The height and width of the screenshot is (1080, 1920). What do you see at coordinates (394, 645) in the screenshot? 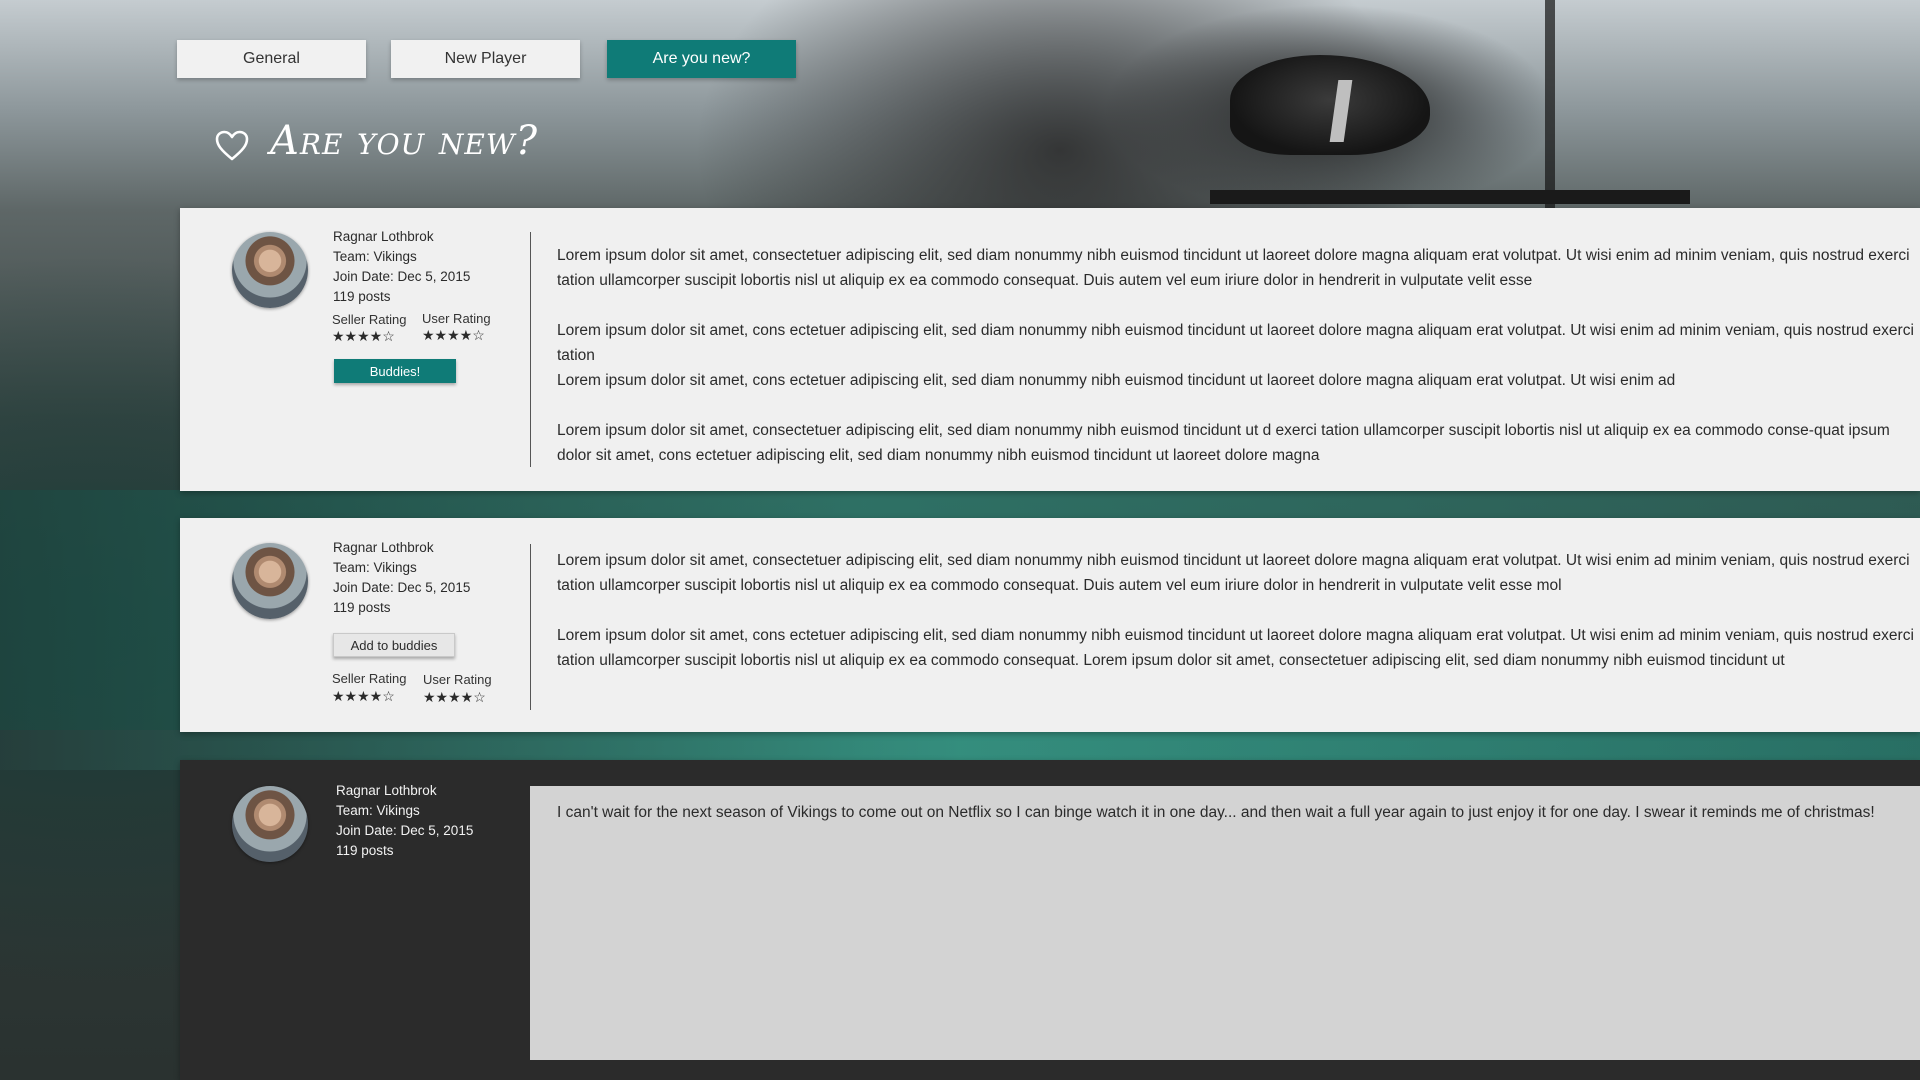
I see `add-to-buddies-button: Add to buddies` at bounding box center [394, 645].